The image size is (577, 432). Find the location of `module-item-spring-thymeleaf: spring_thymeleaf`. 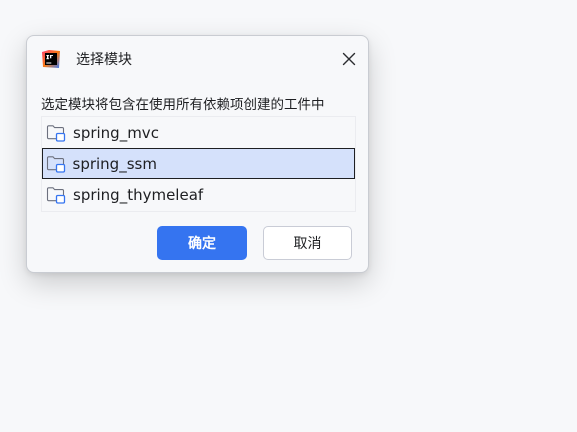

module-item-spring-thymeleaf: spring_thymeleaf is located at coordinates (198, 194).